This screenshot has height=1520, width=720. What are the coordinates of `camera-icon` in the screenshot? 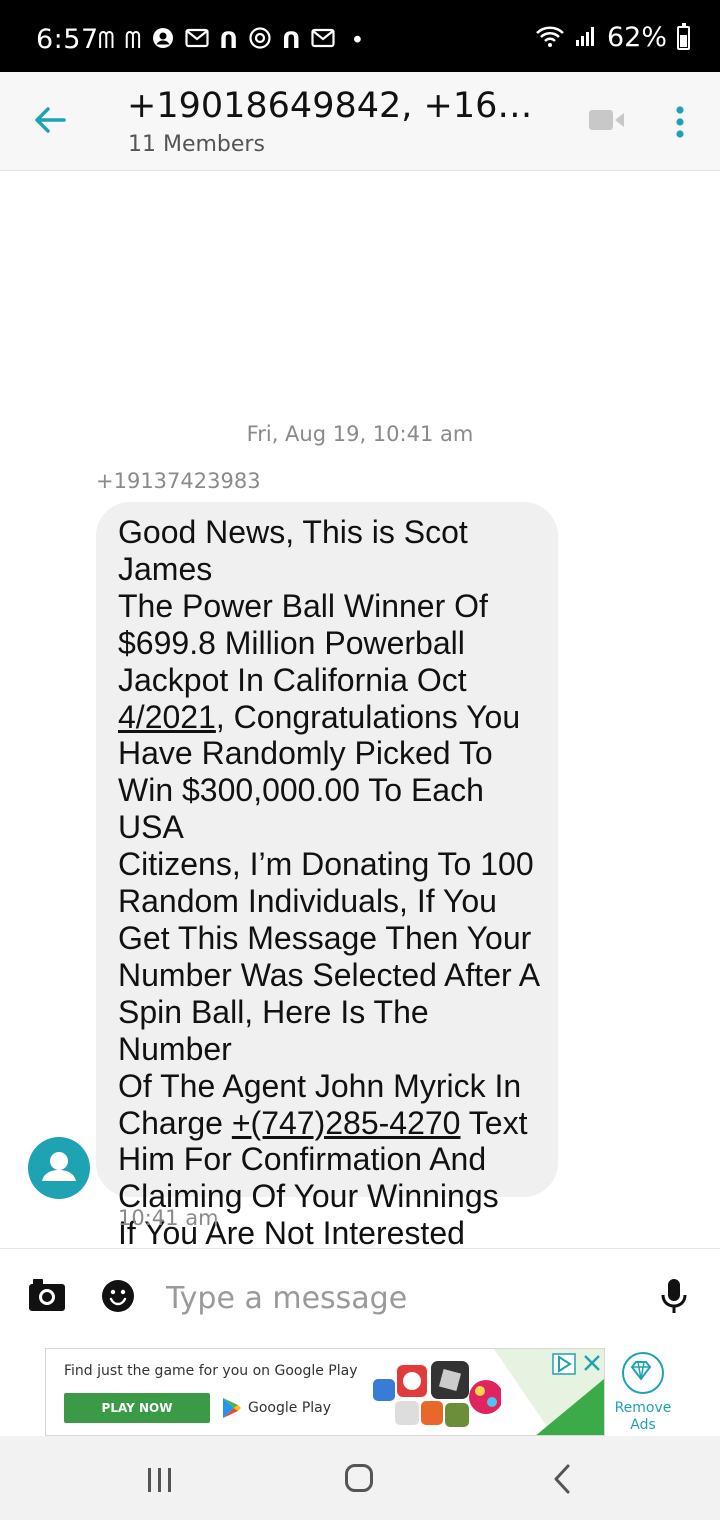 It's located at (47, 1297).